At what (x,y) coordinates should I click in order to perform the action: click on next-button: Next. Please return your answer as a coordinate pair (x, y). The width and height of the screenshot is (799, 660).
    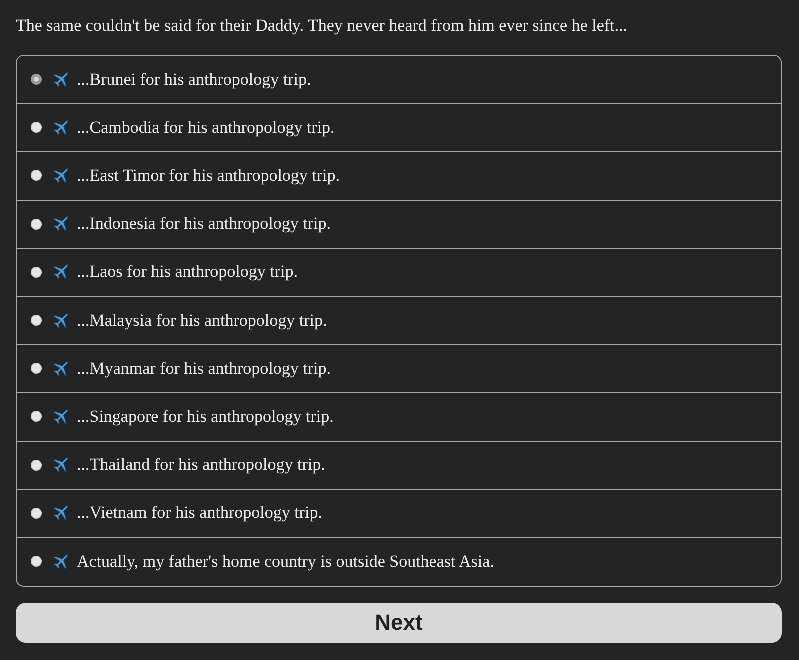
    Looking at the image, I should click on (399, 623).